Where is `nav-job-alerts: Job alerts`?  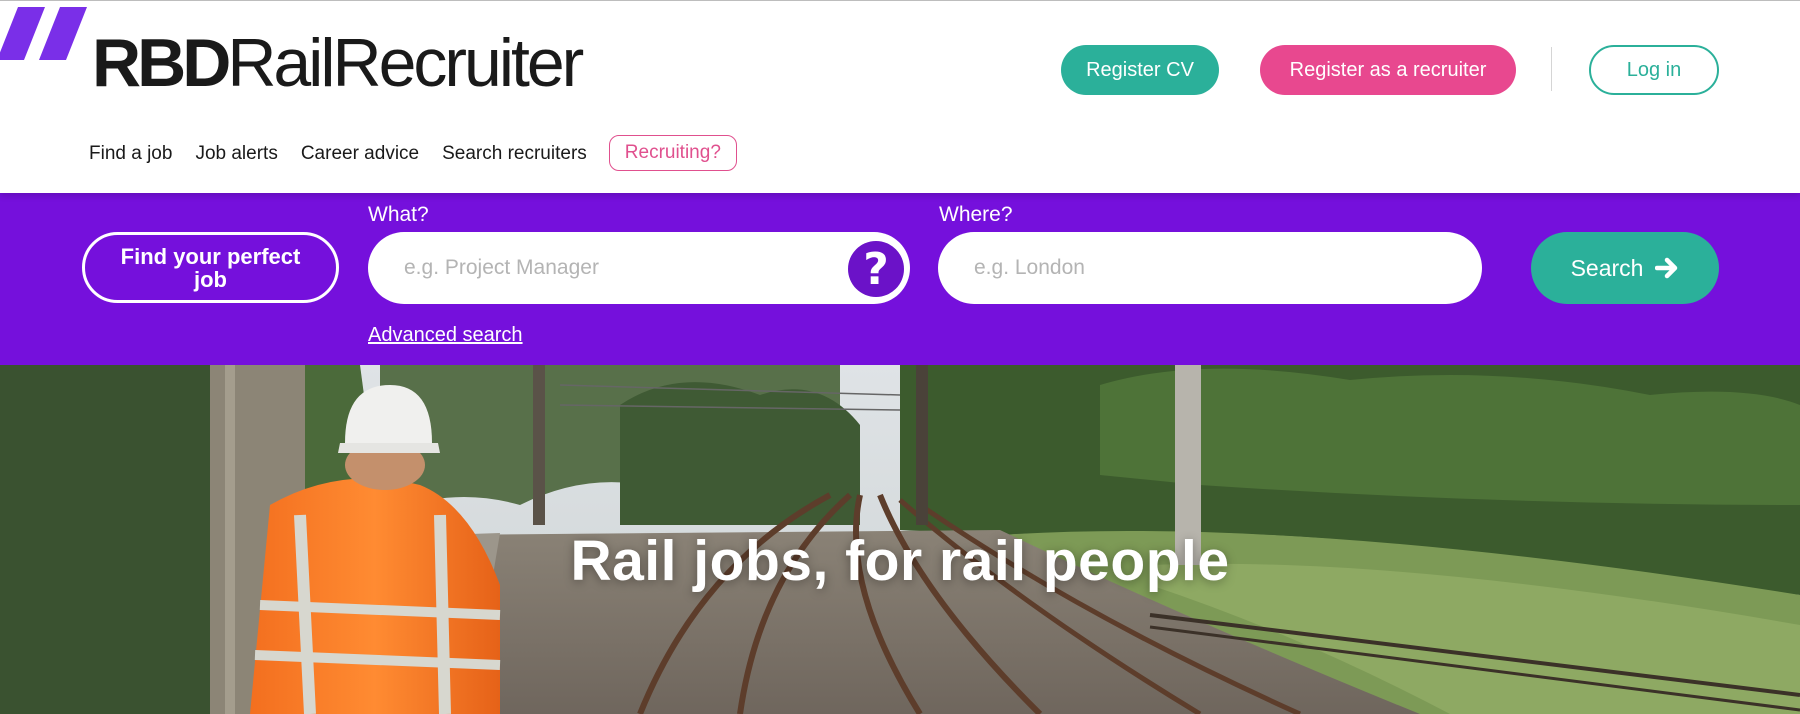
nav-job-alerts: Job alerts is located at coordinates (236, 154).